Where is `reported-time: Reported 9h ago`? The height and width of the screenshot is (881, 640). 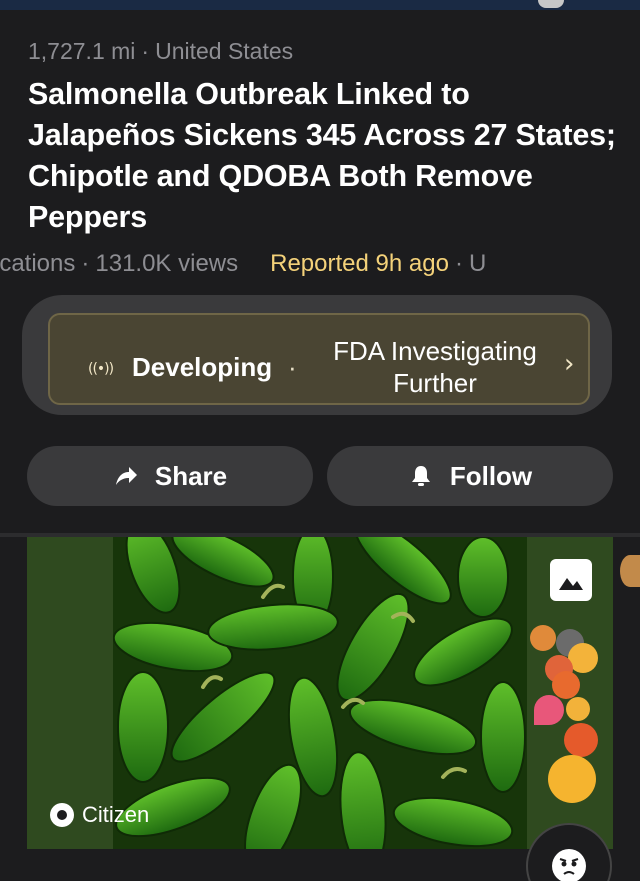 reported-time: Reported 9h ago is located at coordinates (359, 263).